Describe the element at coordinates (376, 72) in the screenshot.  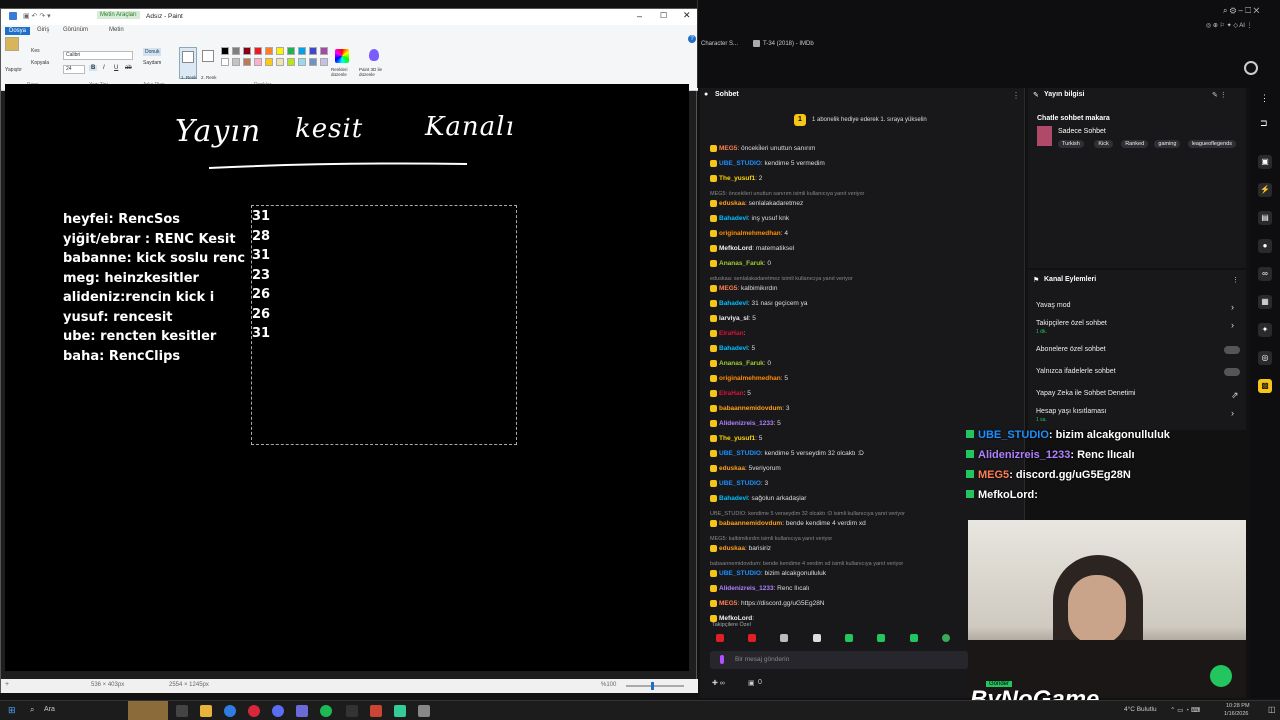
I see `paint3d-label: Paint 3D ile düzenle` at that location.